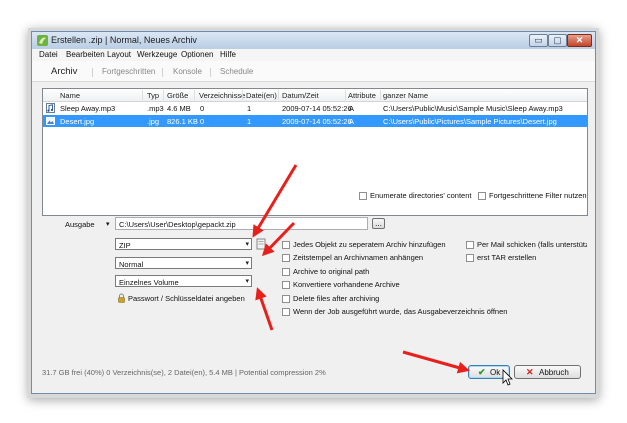 The height and width of the screenshot is (423, 627). Describe the element at coordinates (153, 121) in the screenshot. I see `file-type: .jpg` at that location.